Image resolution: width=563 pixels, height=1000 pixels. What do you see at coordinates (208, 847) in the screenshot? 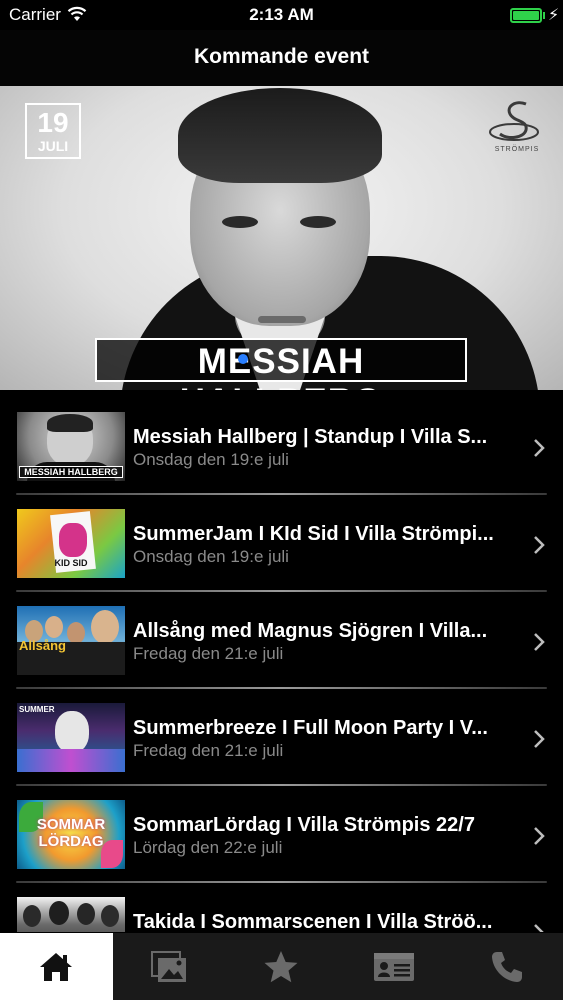
I see `event-date: Lördag den 22:e juli` at bounding box center [208, 847].